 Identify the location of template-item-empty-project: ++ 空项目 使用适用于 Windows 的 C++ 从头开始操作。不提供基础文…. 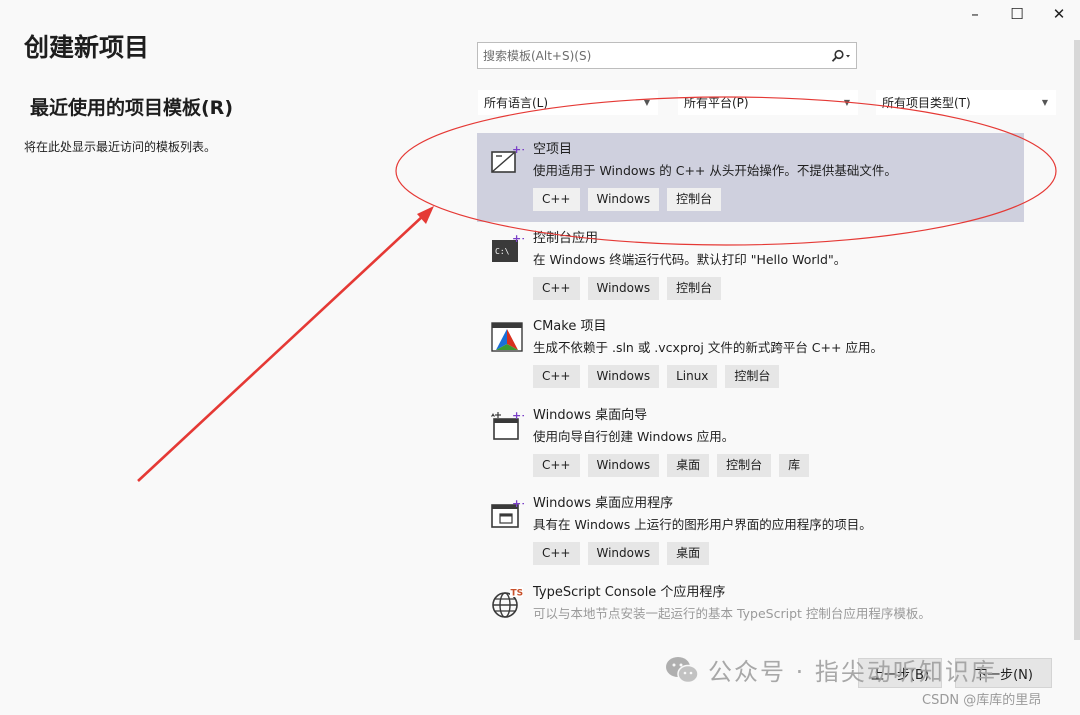
(750, 177).